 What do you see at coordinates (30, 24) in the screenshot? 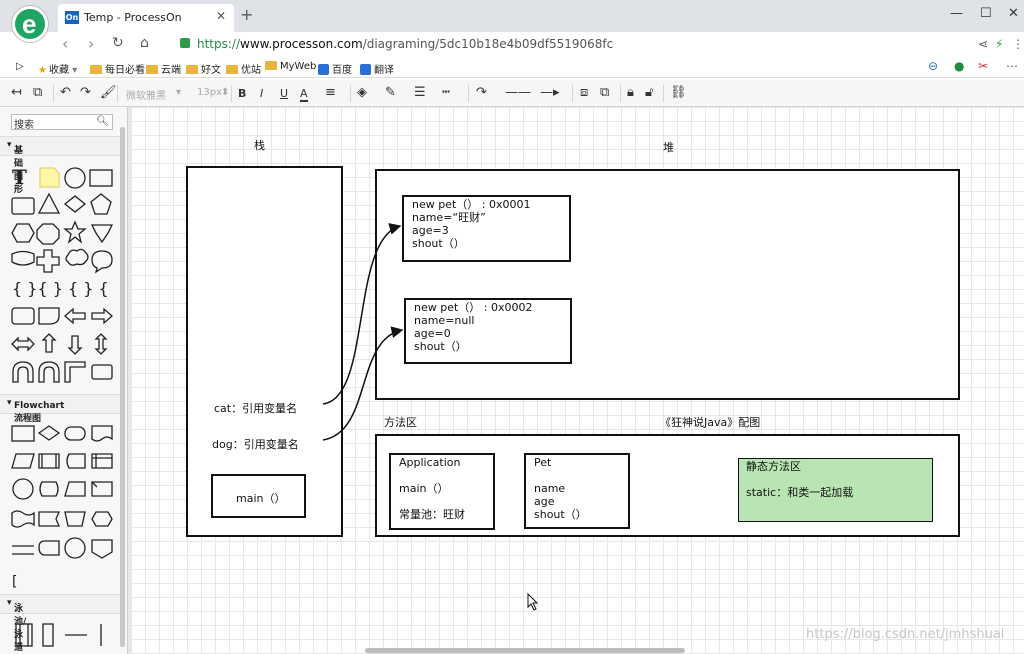
I see `browser-logo-icon: e` at bounding box center [30, 24].